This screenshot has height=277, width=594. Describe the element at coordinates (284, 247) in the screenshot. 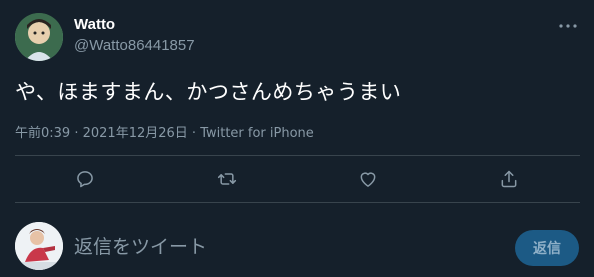

I see `reply-input: 返信をツイート` at that location.